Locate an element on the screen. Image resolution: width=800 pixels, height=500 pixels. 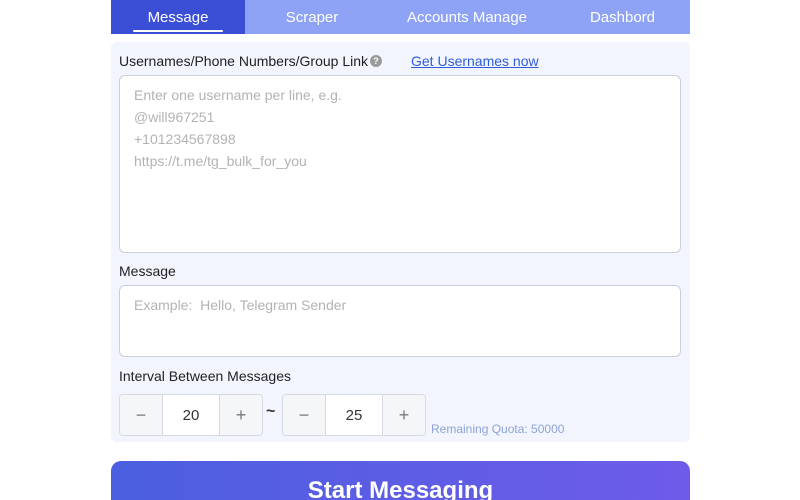
interval-max-decrement-button: − is located at coordinates (304, 415).